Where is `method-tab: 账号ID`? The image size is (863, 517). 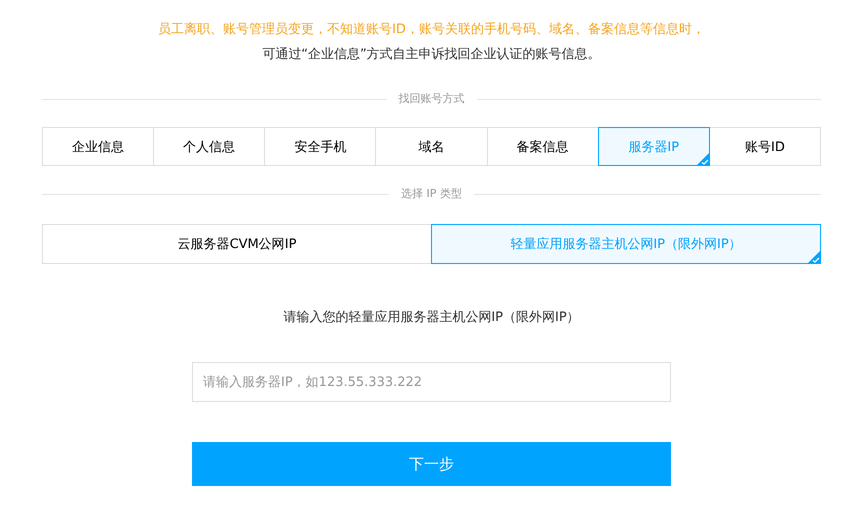
method-tab: 账号ID is located at coordinates (764, 146).